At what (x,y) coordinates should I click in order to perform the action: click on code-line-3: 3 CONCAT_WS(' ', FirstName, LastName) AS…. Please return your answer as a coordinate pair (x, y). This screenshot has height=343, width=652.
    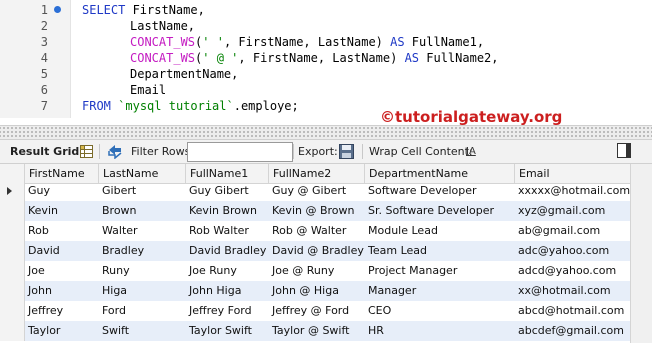
    Looking at the image, I should click on (326, 42).